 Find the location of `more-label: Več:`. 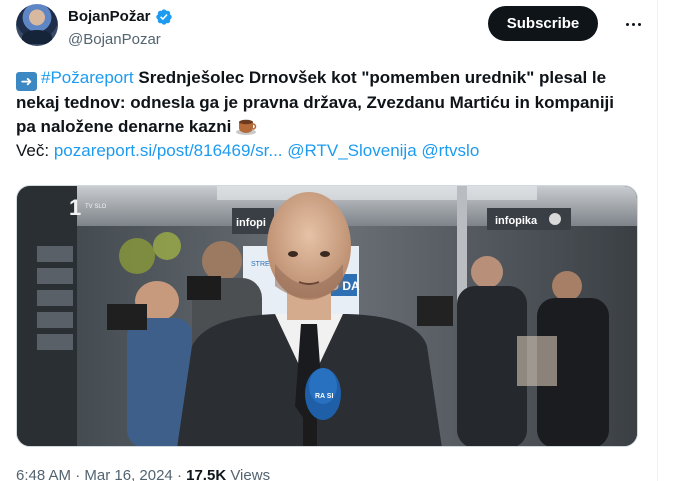

more-label: Več: is located at coordinates (33, 150).